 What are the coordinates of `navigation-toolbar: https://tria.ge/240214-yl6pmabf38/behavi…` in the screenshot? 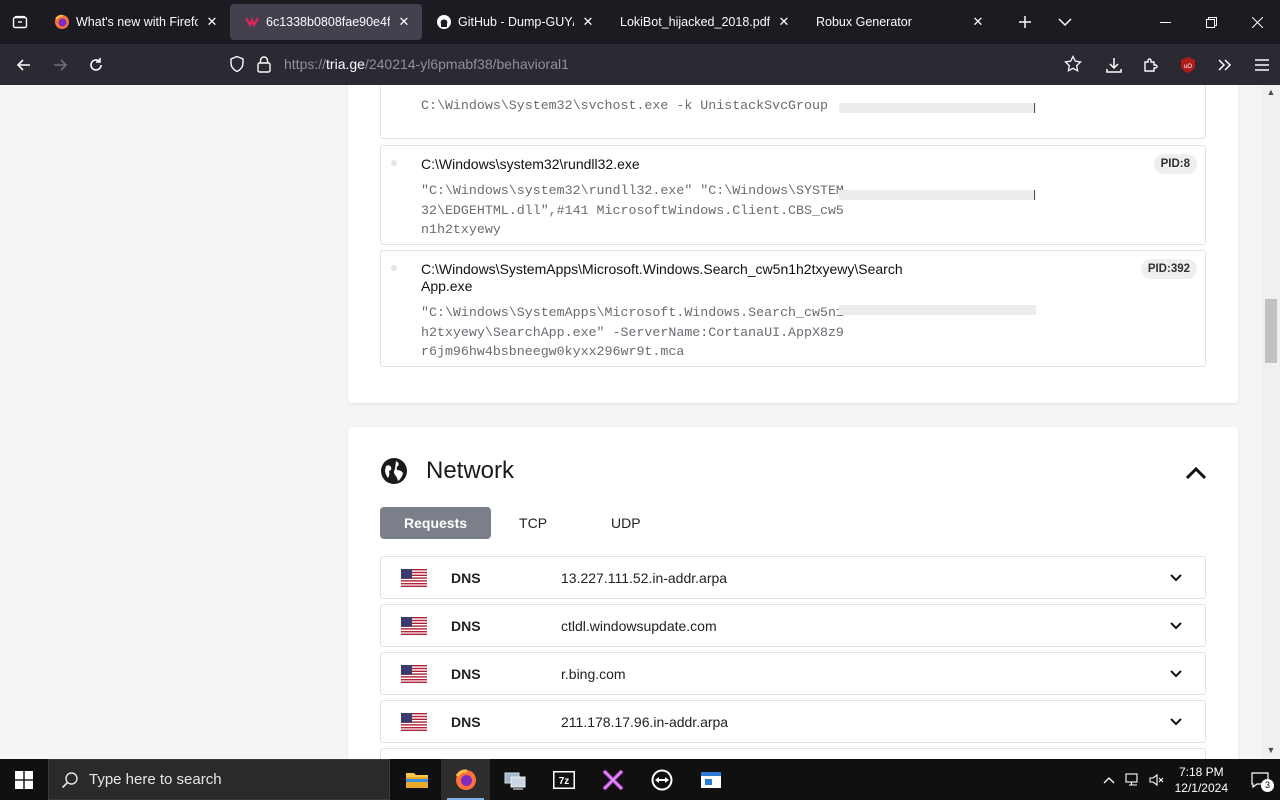 It's located at (640, 64).